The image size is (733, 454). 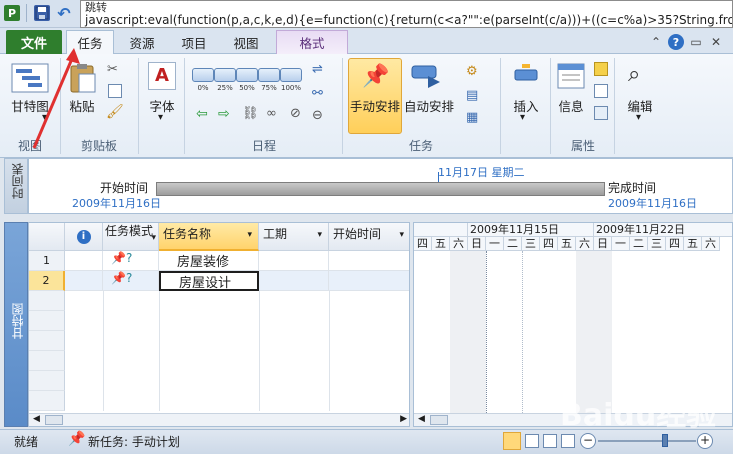 What do you see at coordinates (275, 234) in the screenshot?
I see `duration-header-label: 工期` at bounding box center [275, 234].